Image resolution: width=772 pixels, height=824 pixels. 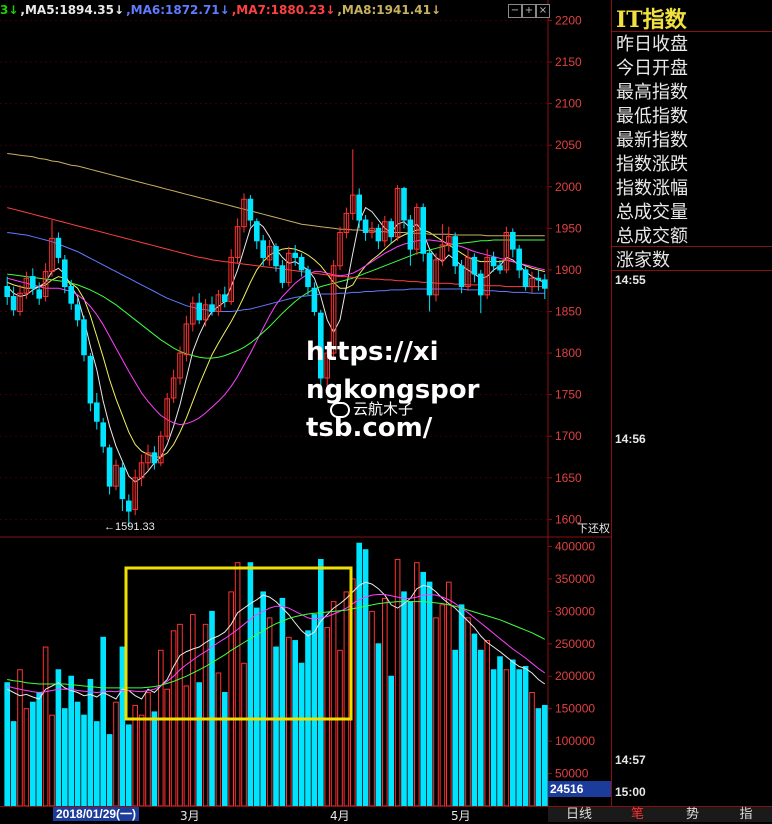 What do you see at coordinates (575, 611) in the screenshot?
I see `volume-tick-label: 300000` at bounding box center [575, 611].